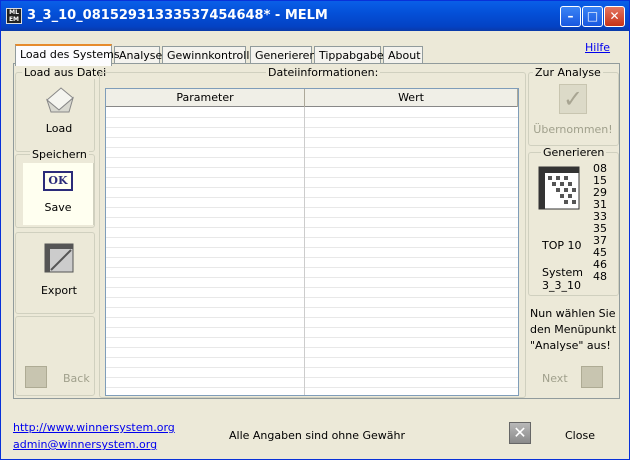 Image resolution: width=630 pixels, height=460 pixels. Describe the element at coordinates (600, 276) in the screenshot. I see `number-item: 48` at that location.